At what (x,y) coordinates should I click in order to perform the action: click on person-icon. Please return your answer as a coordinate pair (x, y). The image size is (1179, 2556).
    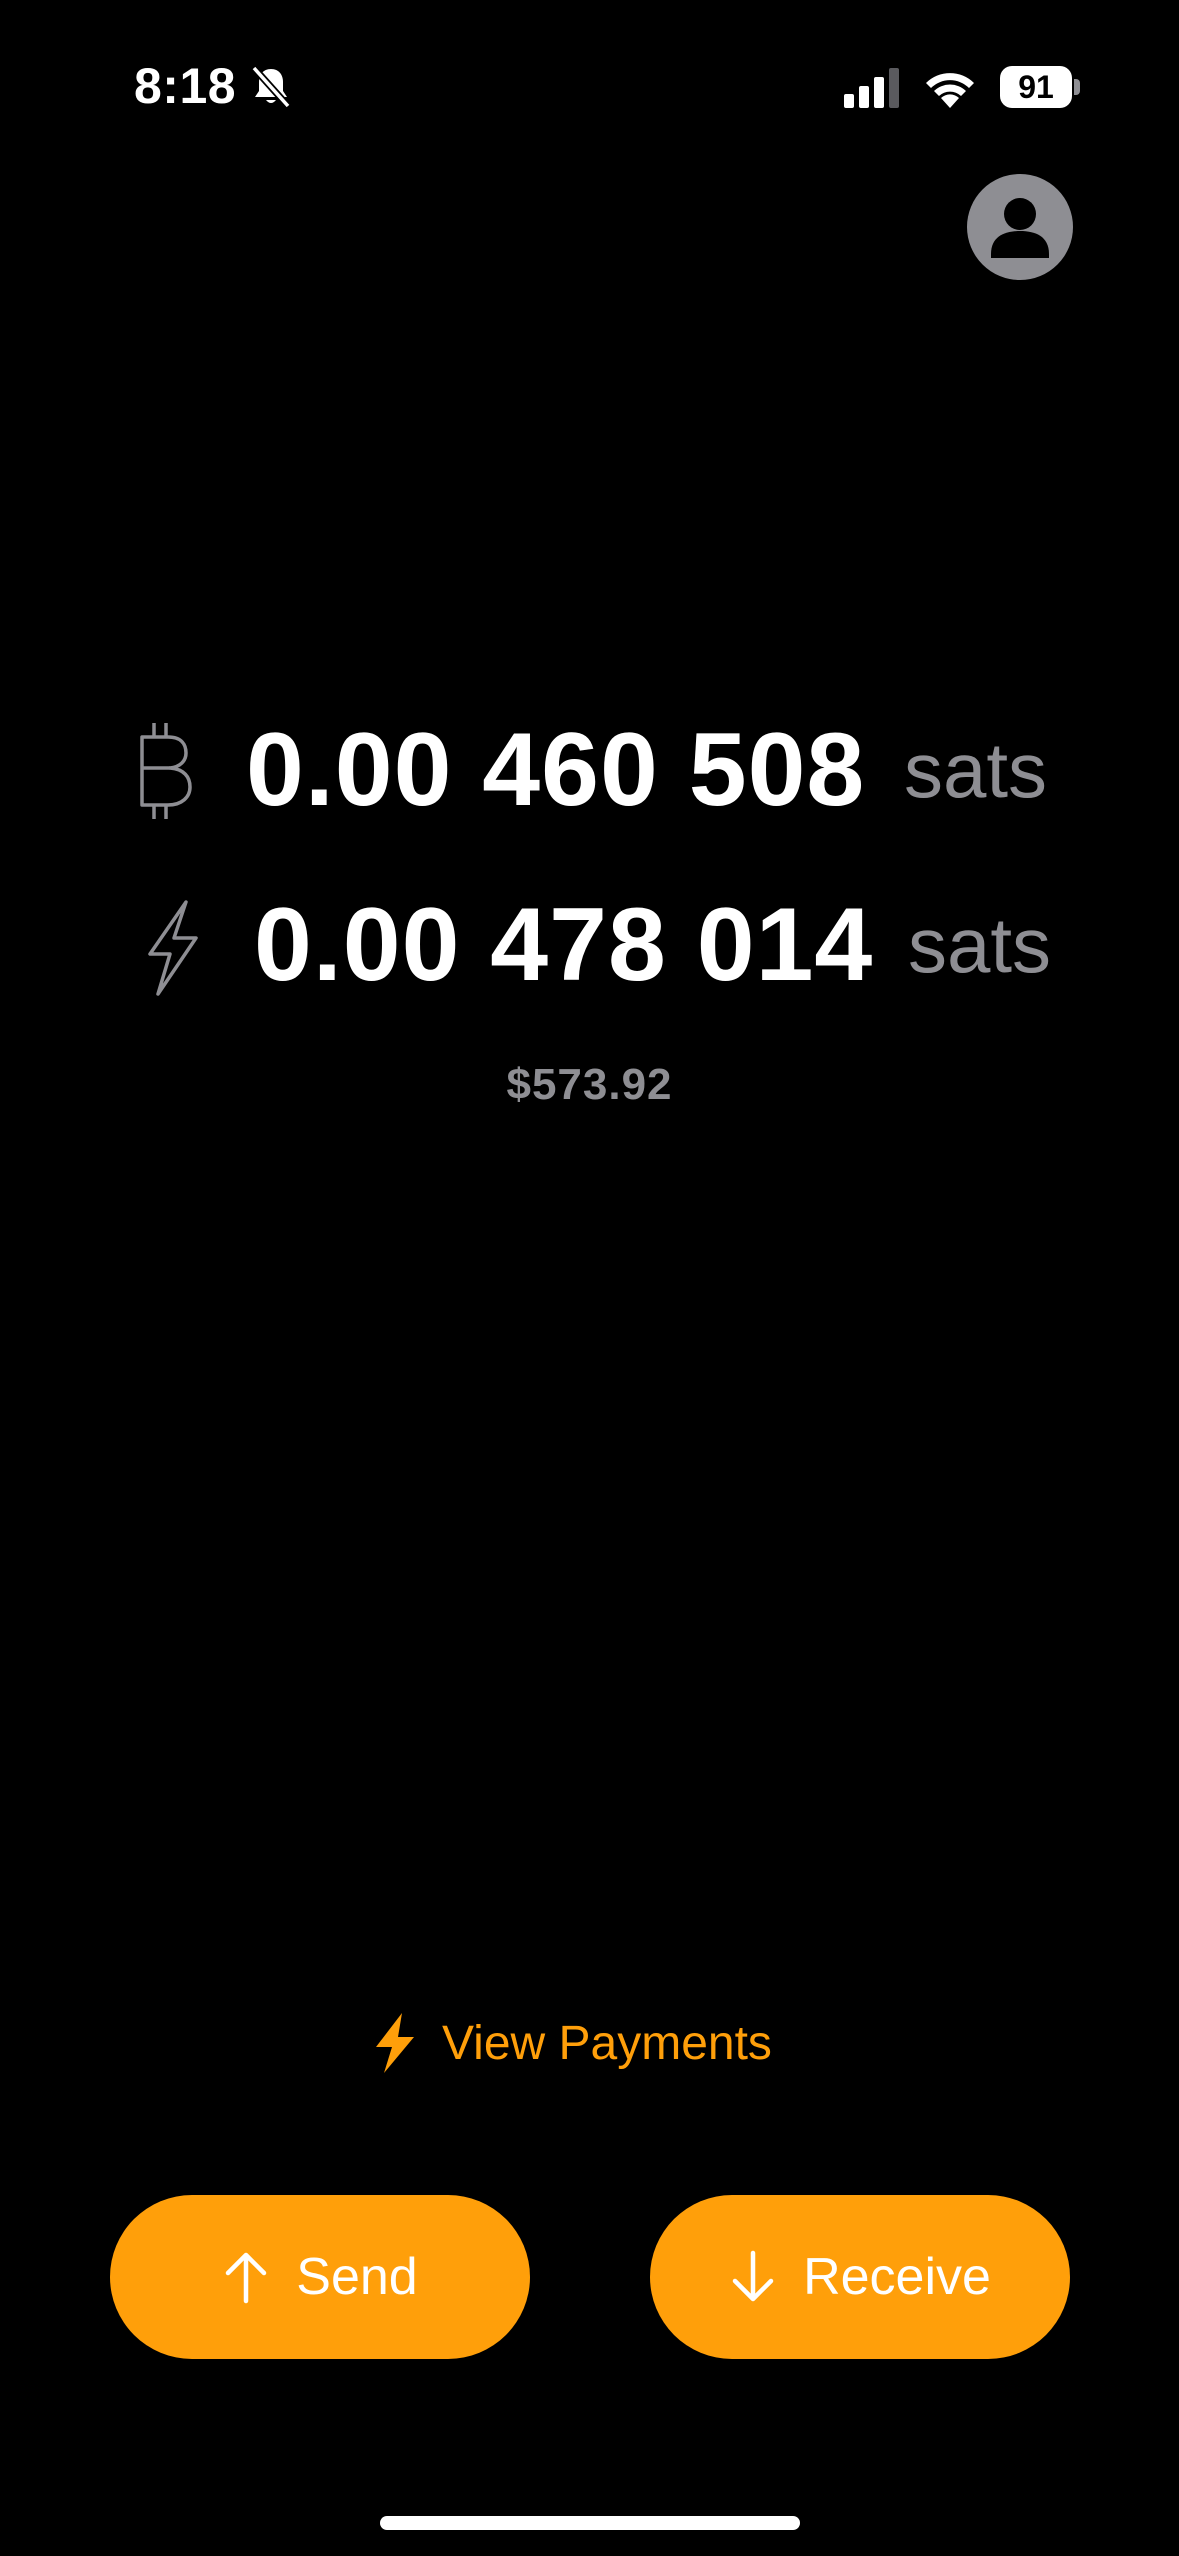
    Looking at the image, I should click on (1020, 228).